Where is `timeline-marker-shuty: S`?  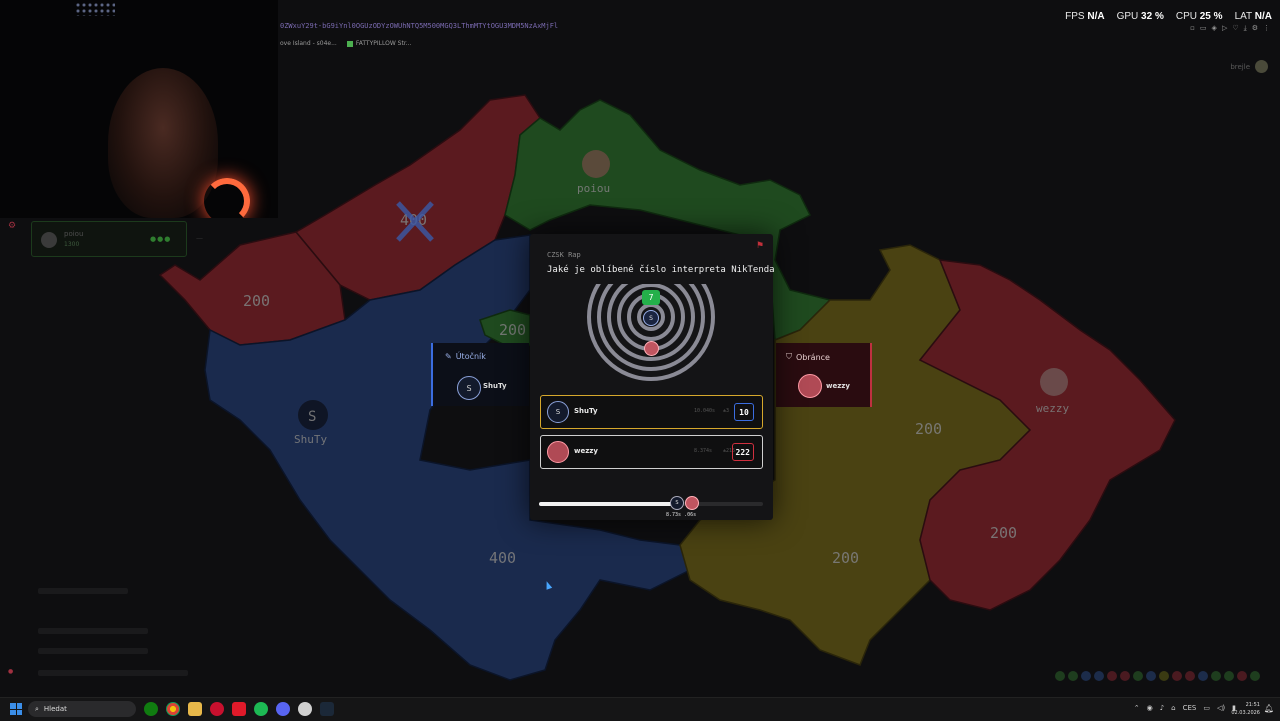 timeline-marker-shuty: S is located at coordinates (677, 503).